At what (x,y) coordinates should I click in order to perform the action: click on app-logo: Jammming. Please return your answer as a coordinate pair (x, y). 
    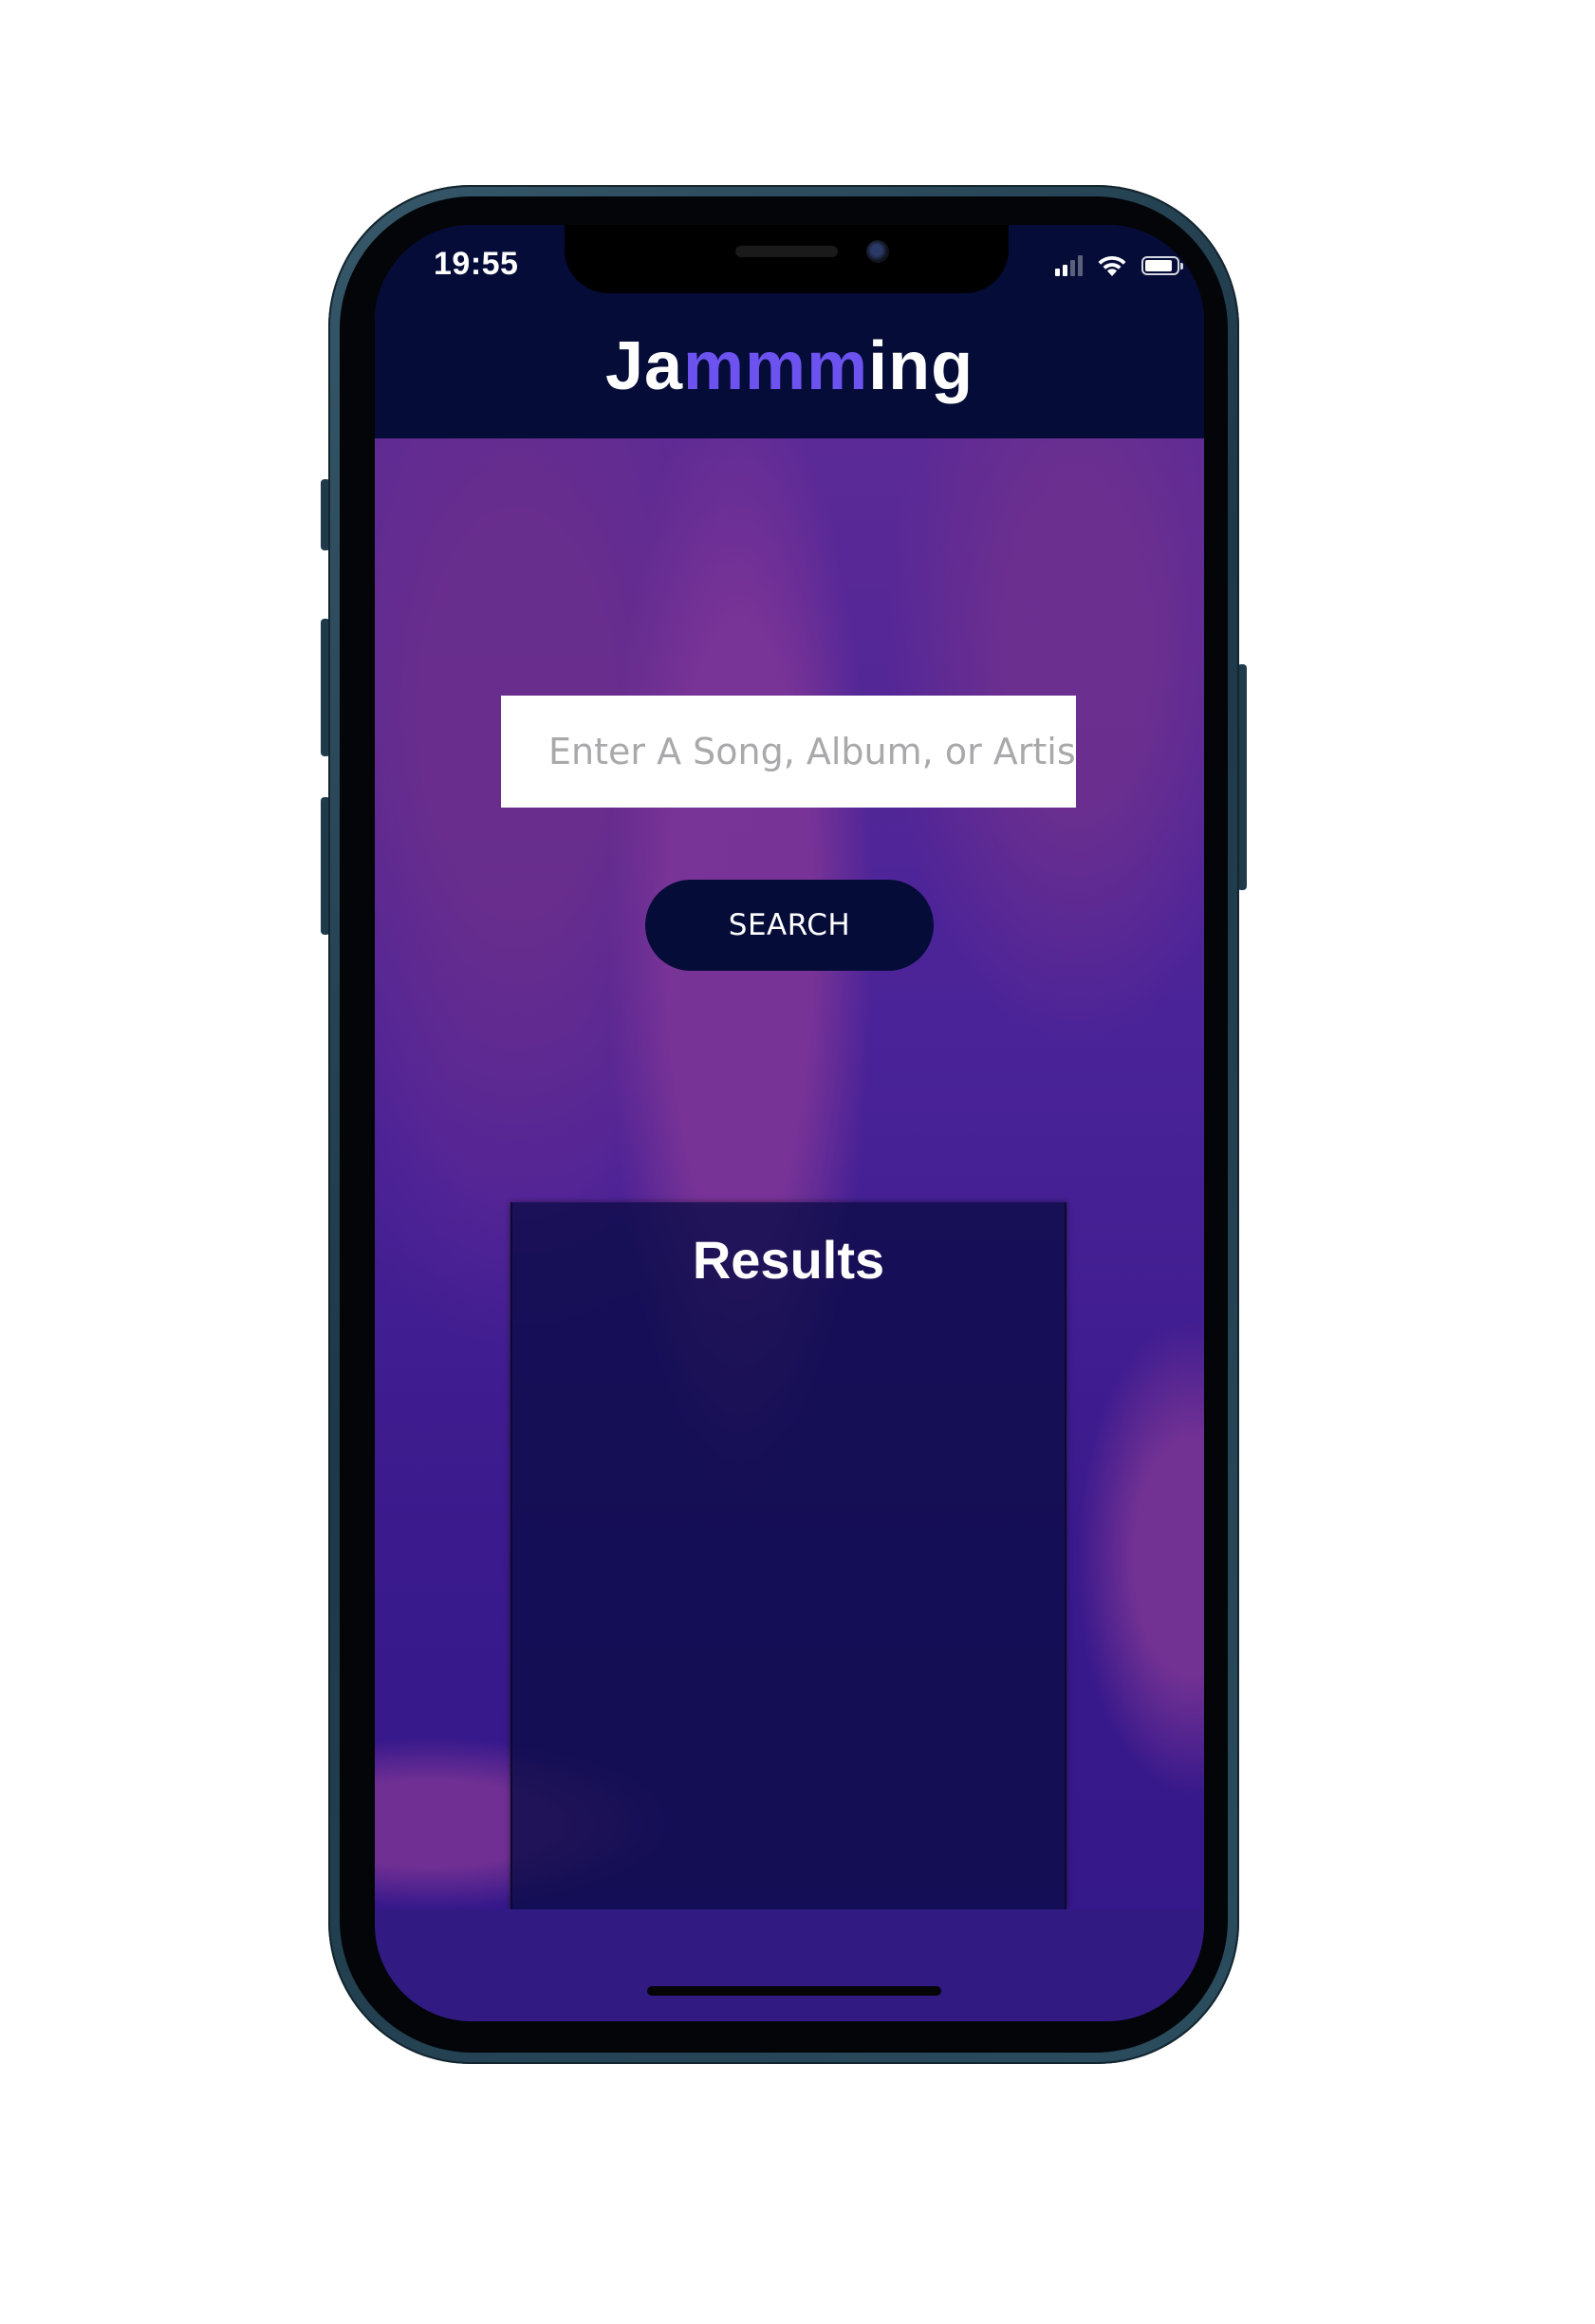
    Looking at the image, I should click on (789, 366).